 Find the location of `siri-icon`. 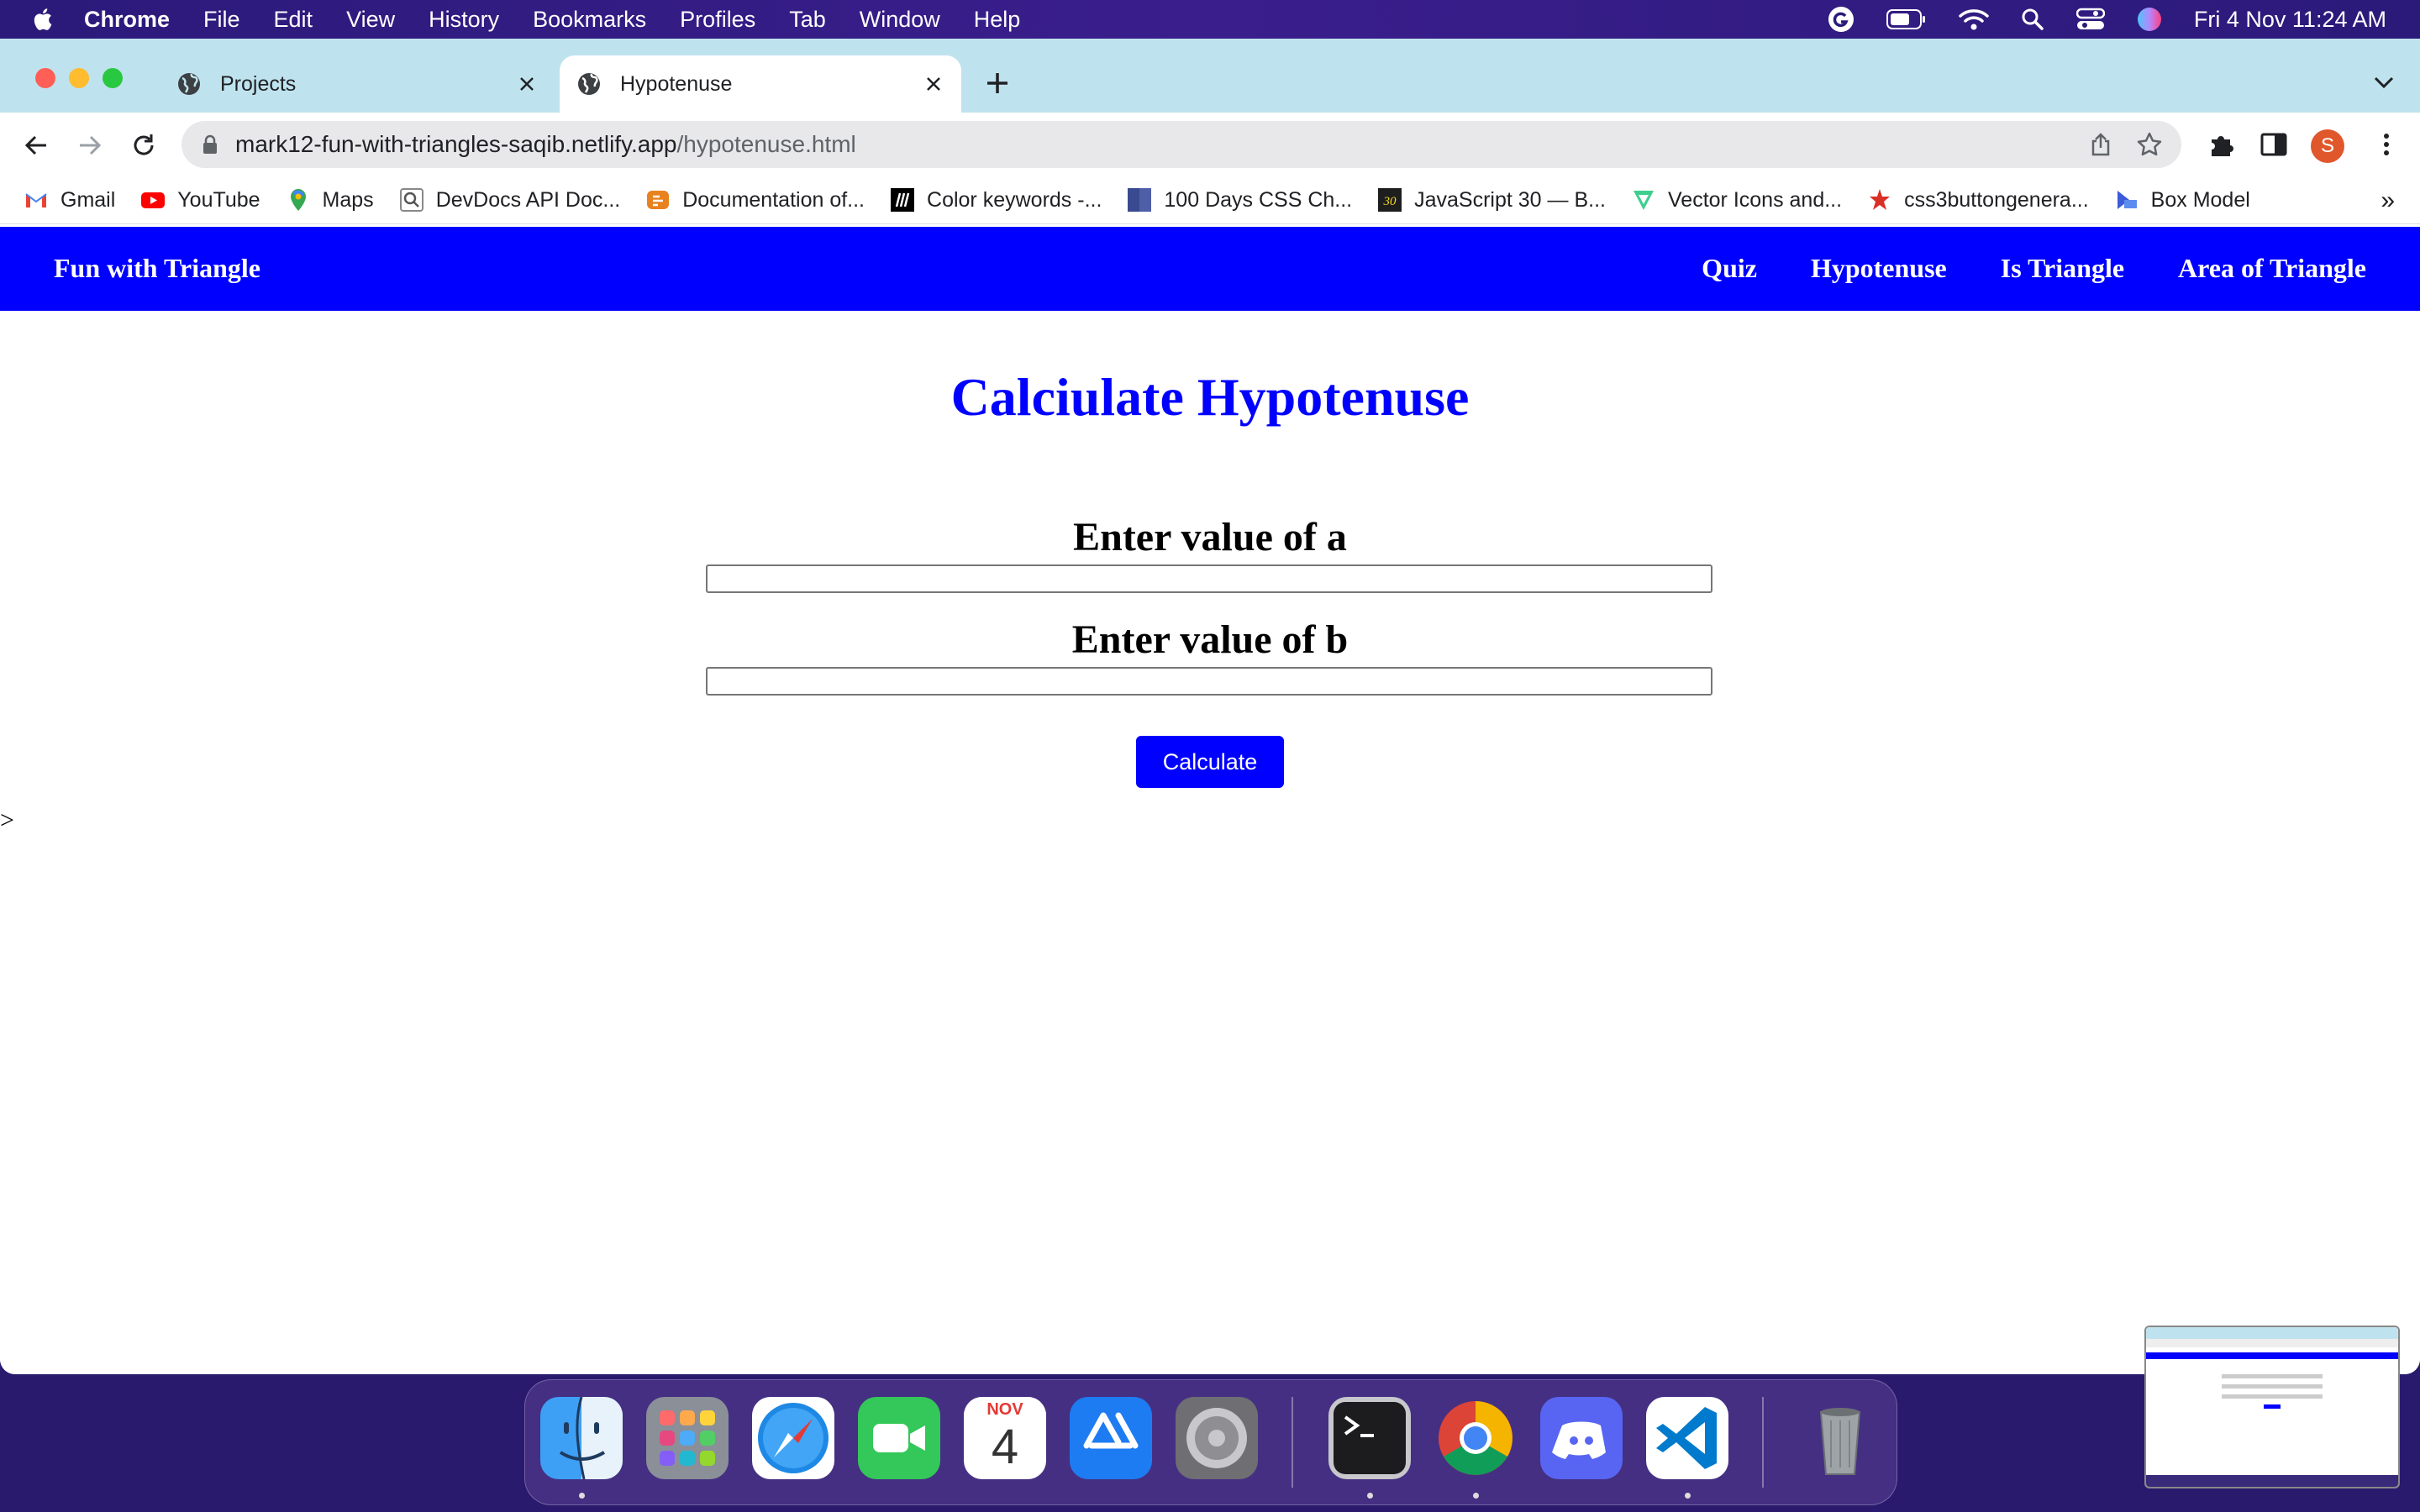

siri-icon is located at coordinates (2149, 19).